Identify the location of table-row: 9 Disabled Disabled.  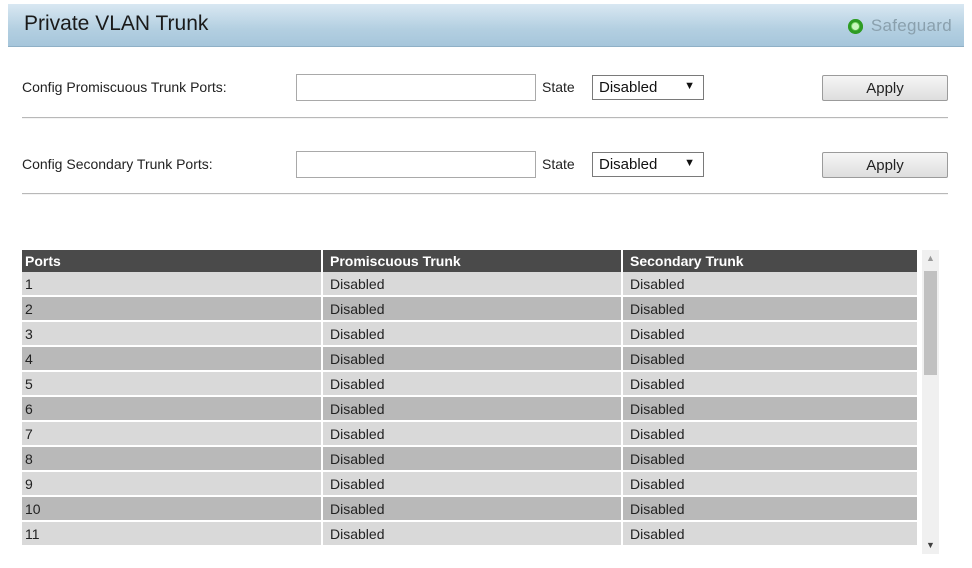
(470, 484).